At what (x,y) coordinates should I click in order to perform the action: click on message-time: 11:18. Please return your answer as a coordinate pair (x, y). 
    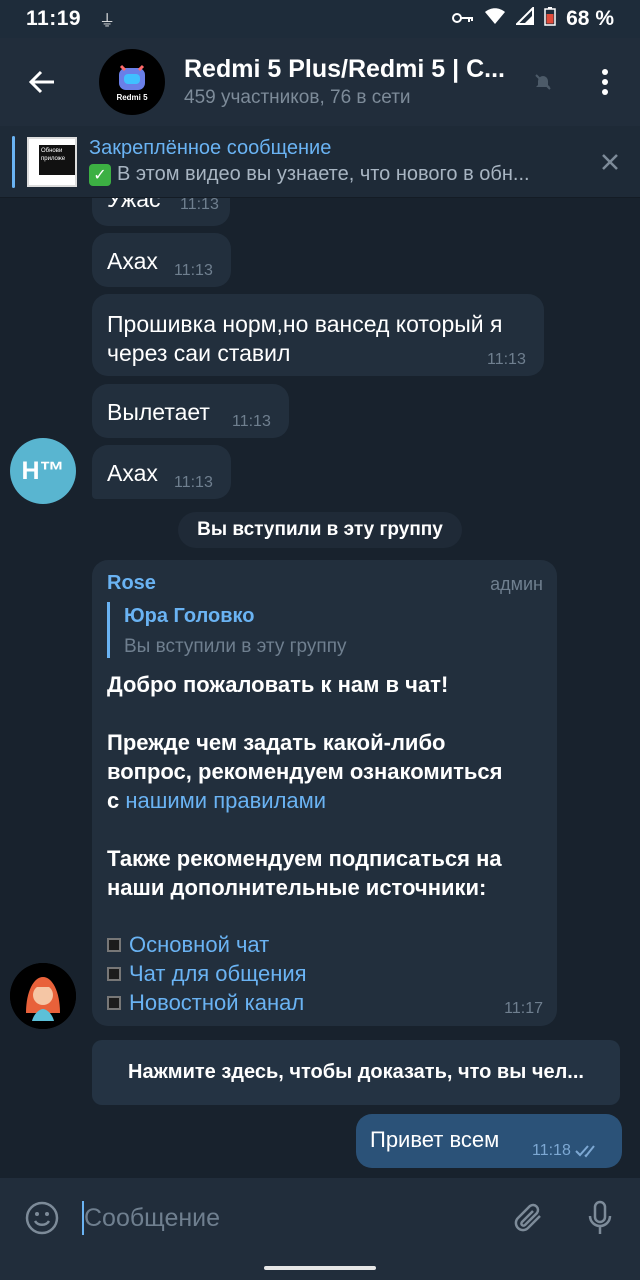
    Looking at the image, I should click on (551, 1150).